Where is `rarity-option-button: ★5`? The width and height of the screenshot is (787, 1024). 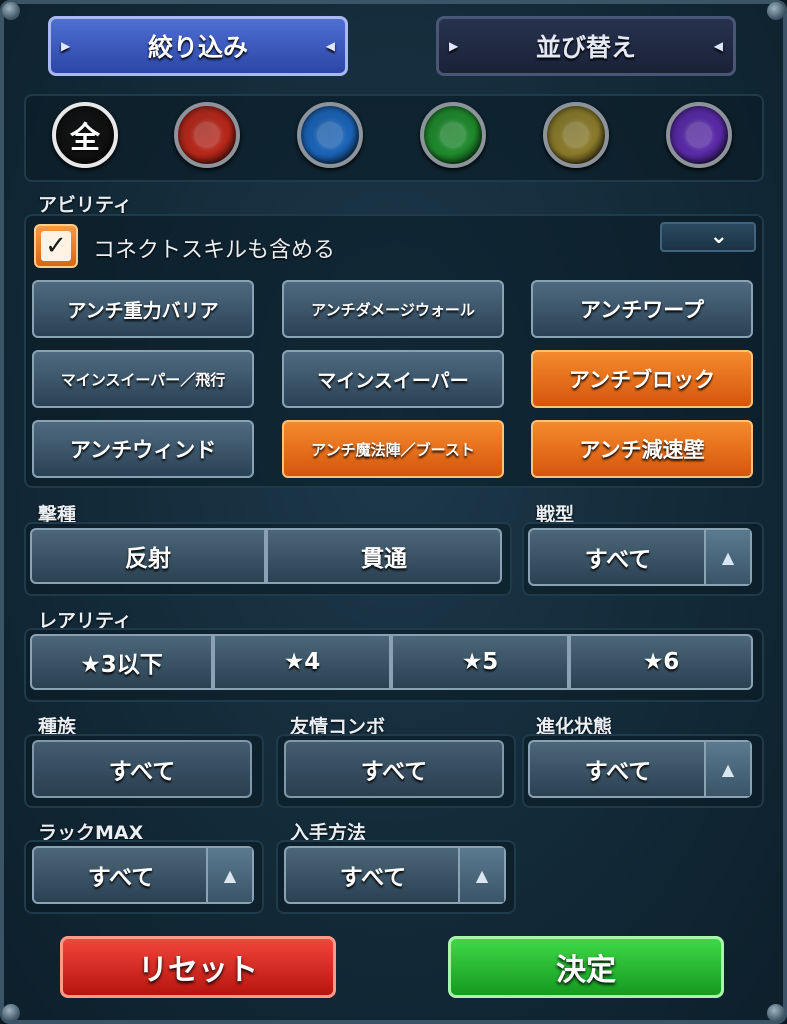
rarity-option-button: ★5 is located at coordinates (480, 662).